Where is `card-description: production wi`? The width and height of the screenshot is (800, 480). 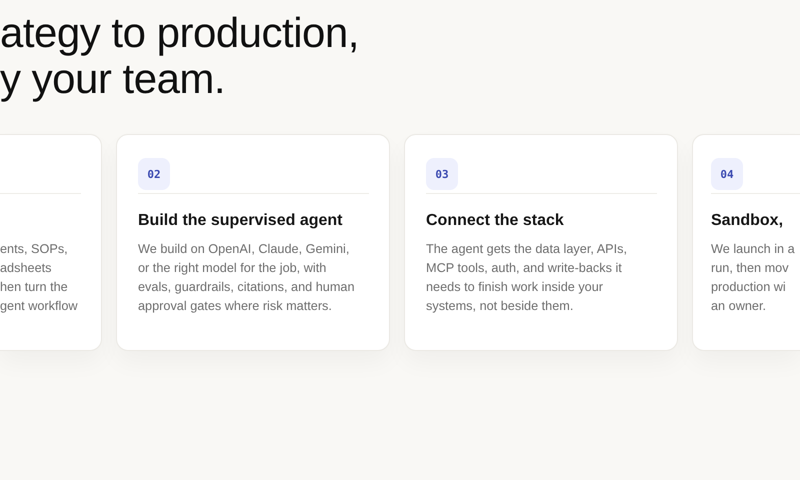 card-description: production wi is located at coordinates (749, 287).